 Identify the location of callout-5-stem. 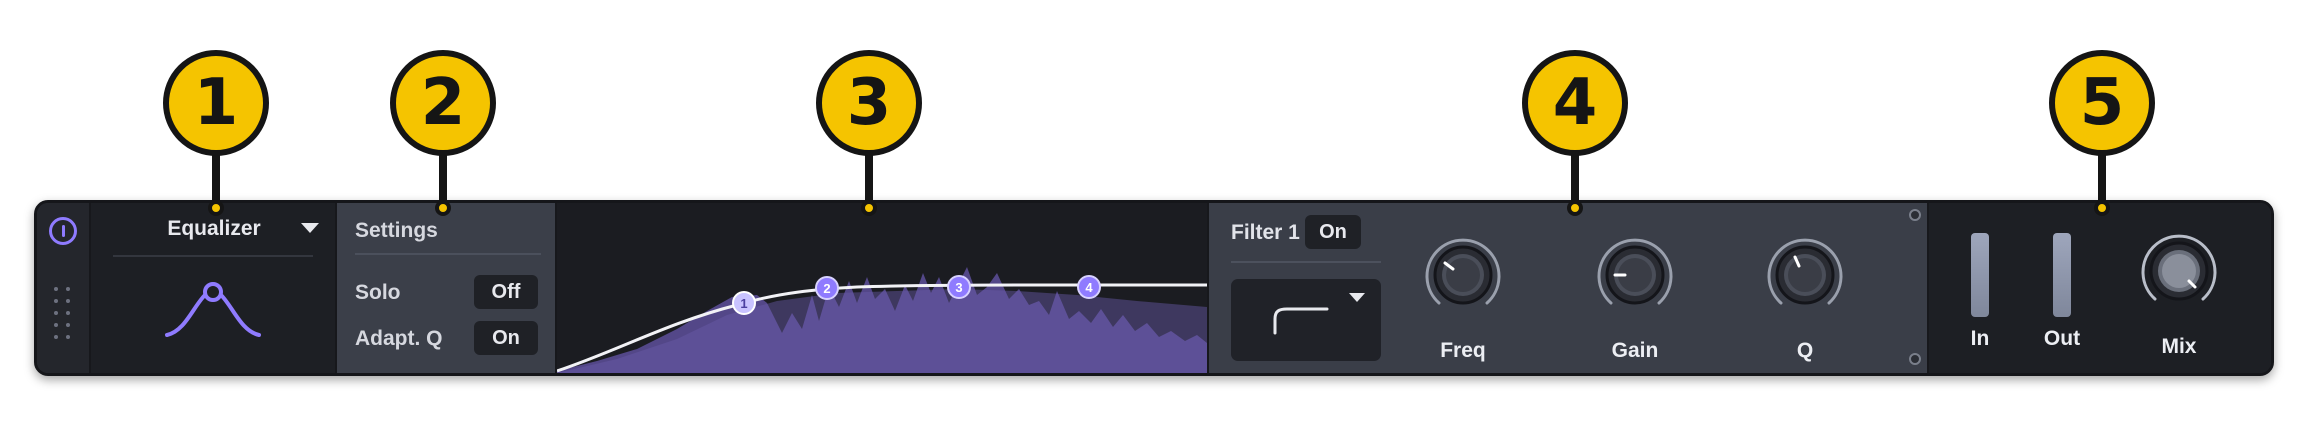
(2102, 184).